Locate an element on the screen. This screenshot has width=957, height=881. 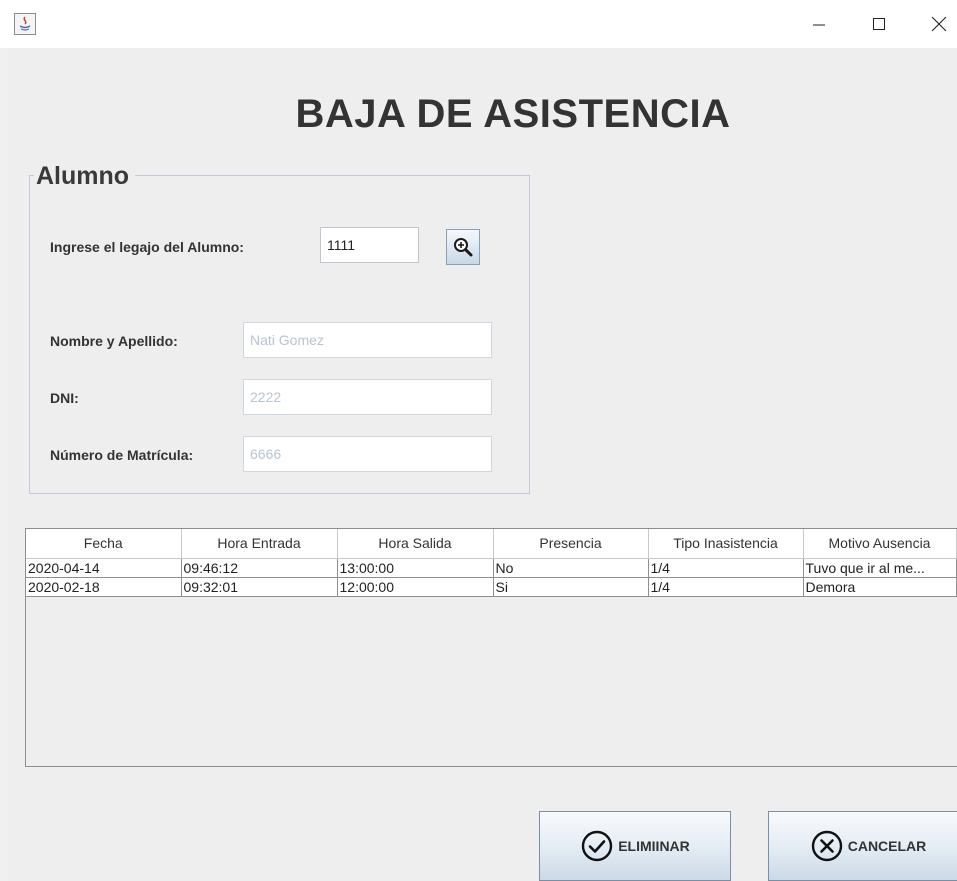
dni-label: DNI: is located at coordinates (64, 398).